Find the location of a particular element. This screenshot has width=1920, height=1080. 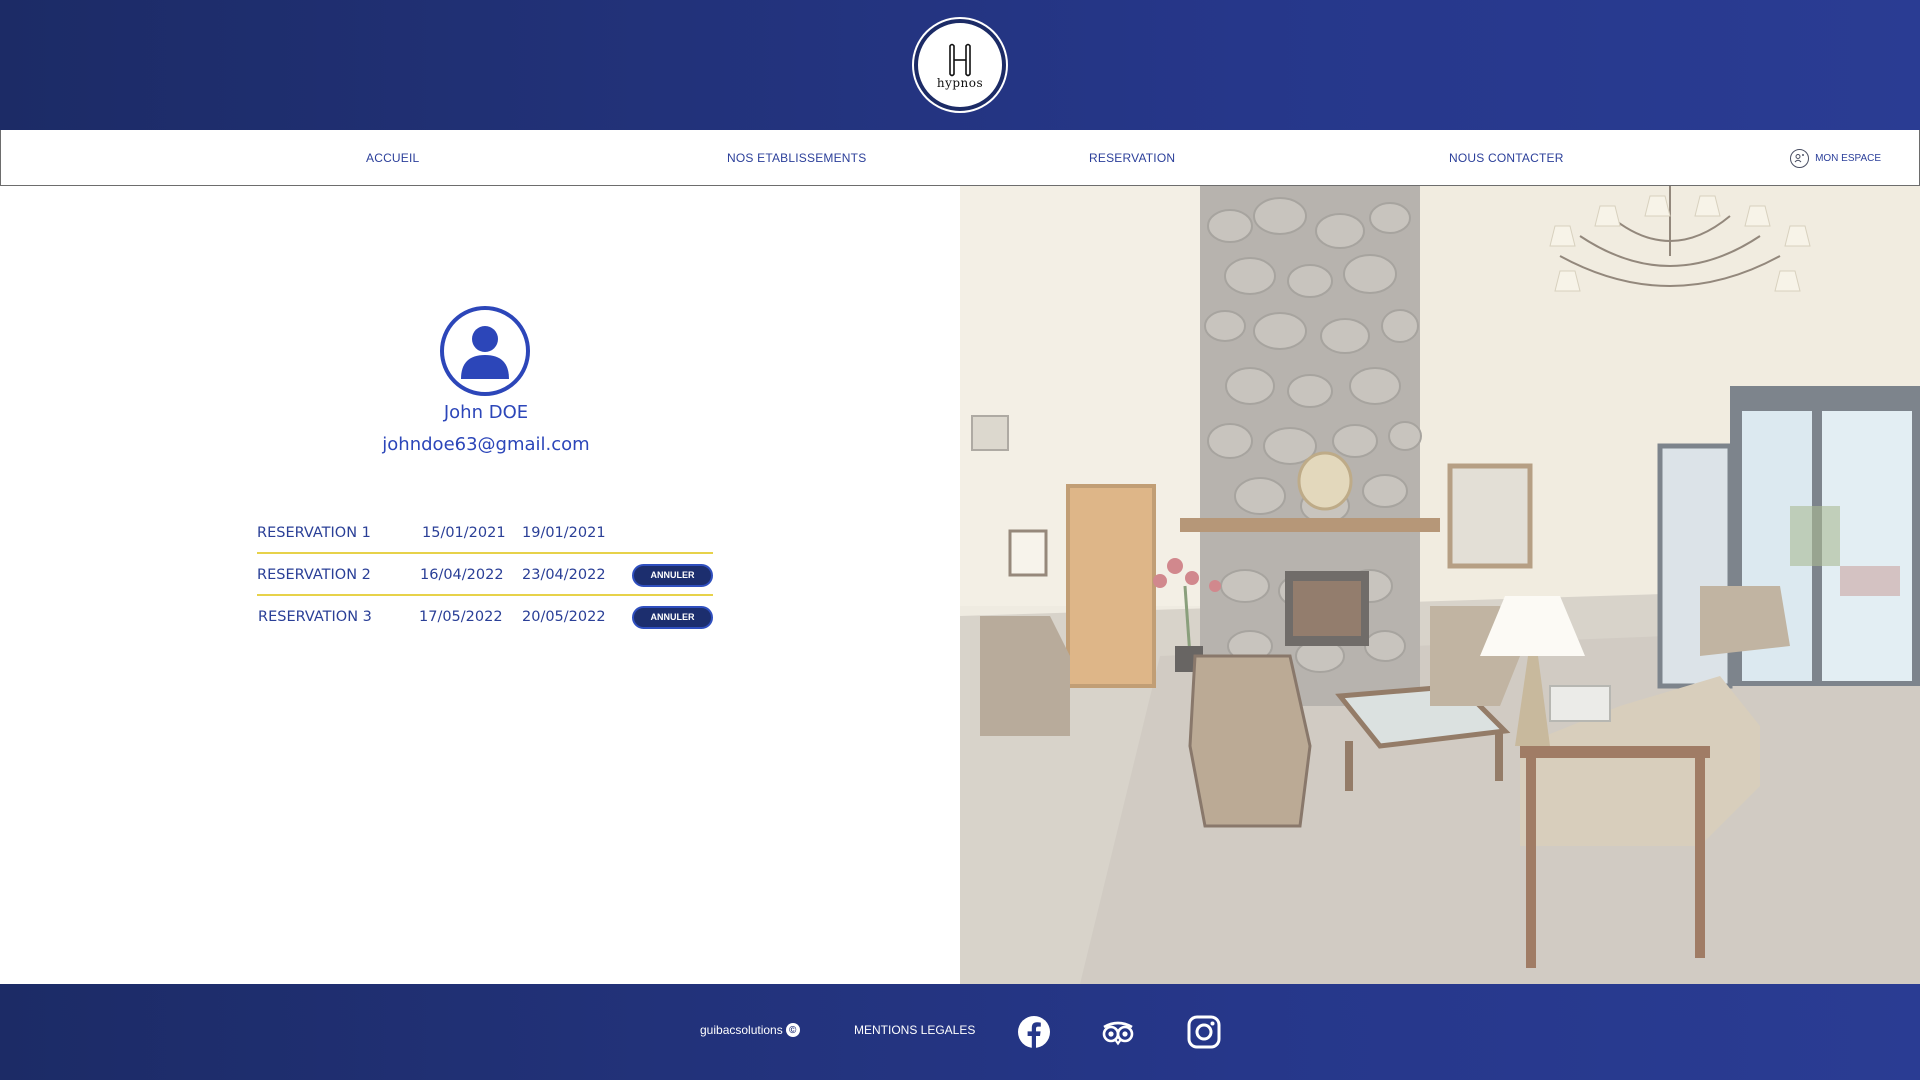

user-email: johndoe63@gmail.com is located at coordinates (486, 444).